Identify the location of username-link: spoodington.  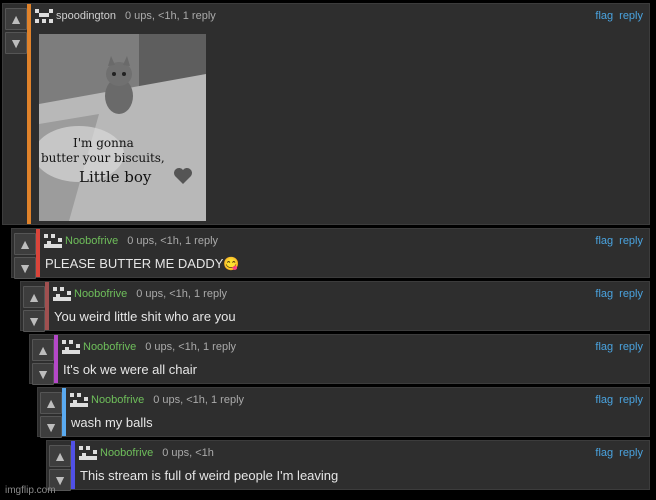
(86, 16).